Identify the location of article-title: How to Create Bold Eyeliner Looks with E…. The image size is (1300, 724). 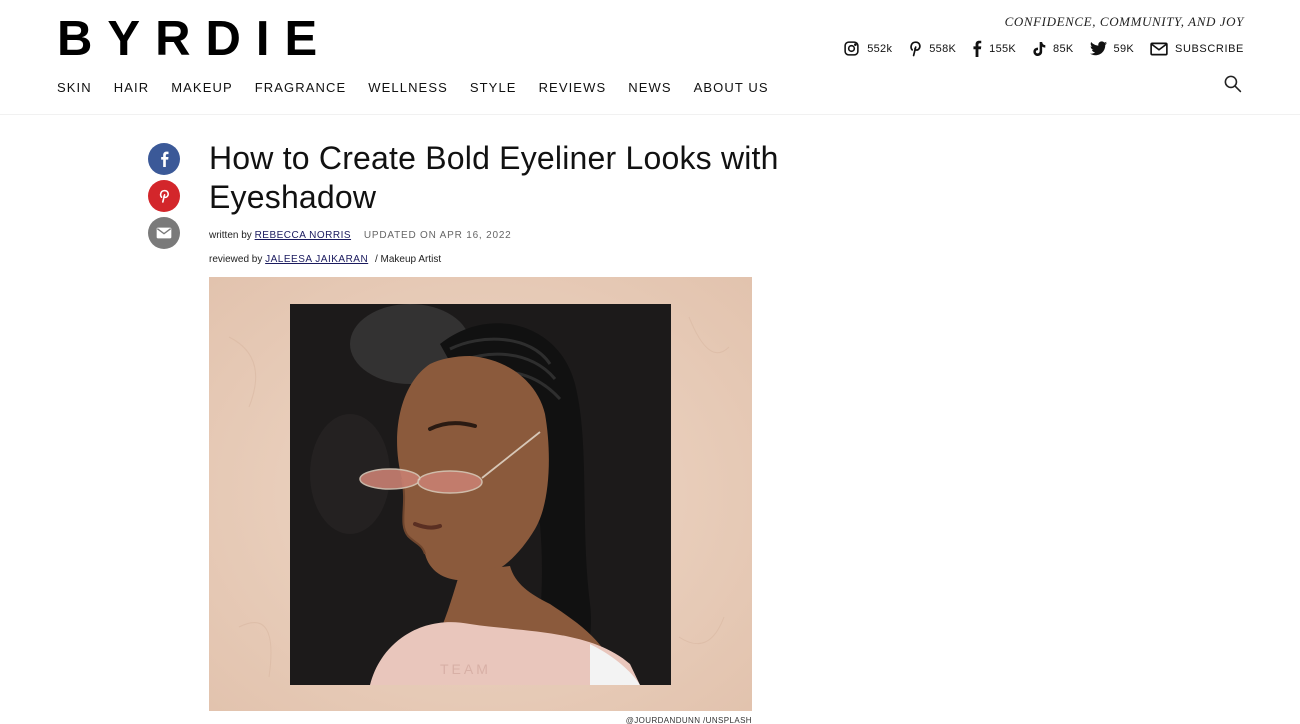
(494, 177).